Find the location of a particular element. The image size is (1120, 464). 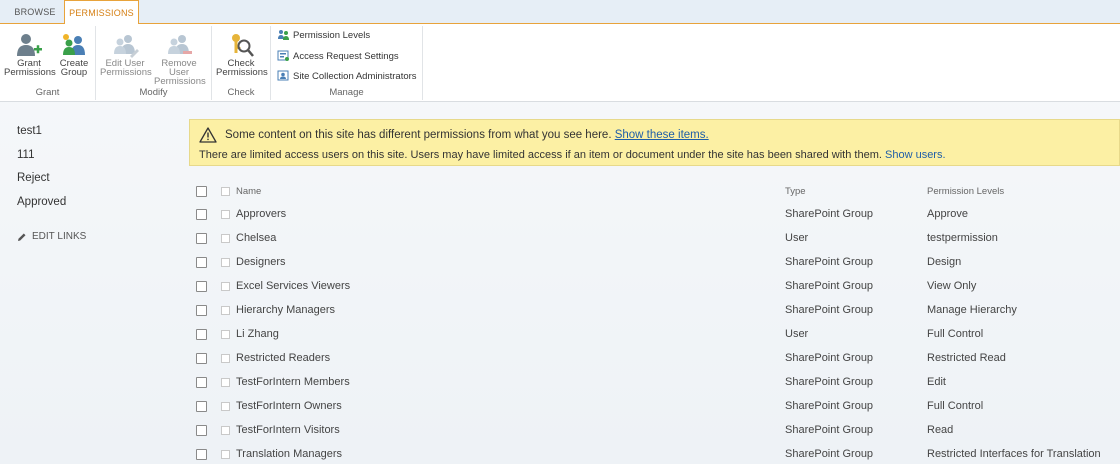

grant-permissions-button: Grant Permissions is located at coordinates (30, 56).